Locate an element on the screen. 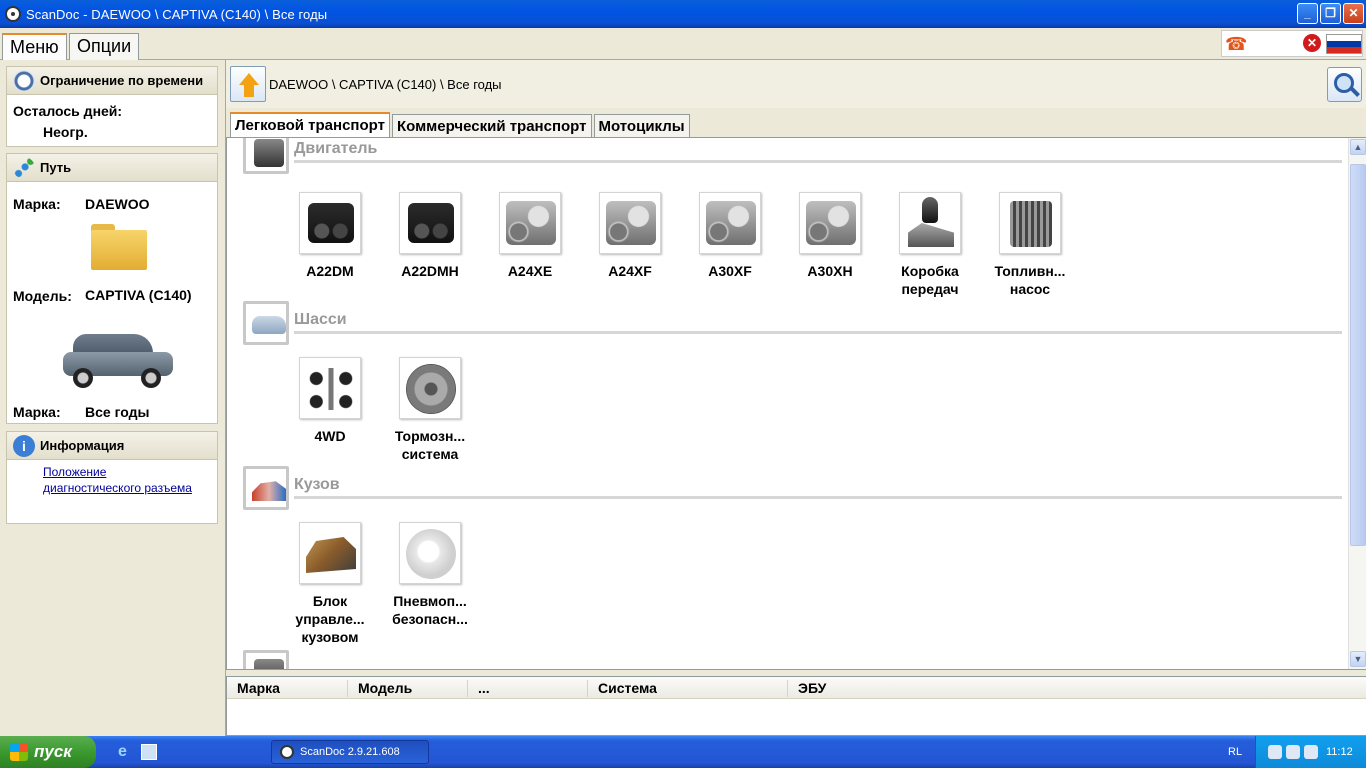 The height and width of the screenshot is (768, 1366). chassis-section-icon is located at coordinates (266, 323).